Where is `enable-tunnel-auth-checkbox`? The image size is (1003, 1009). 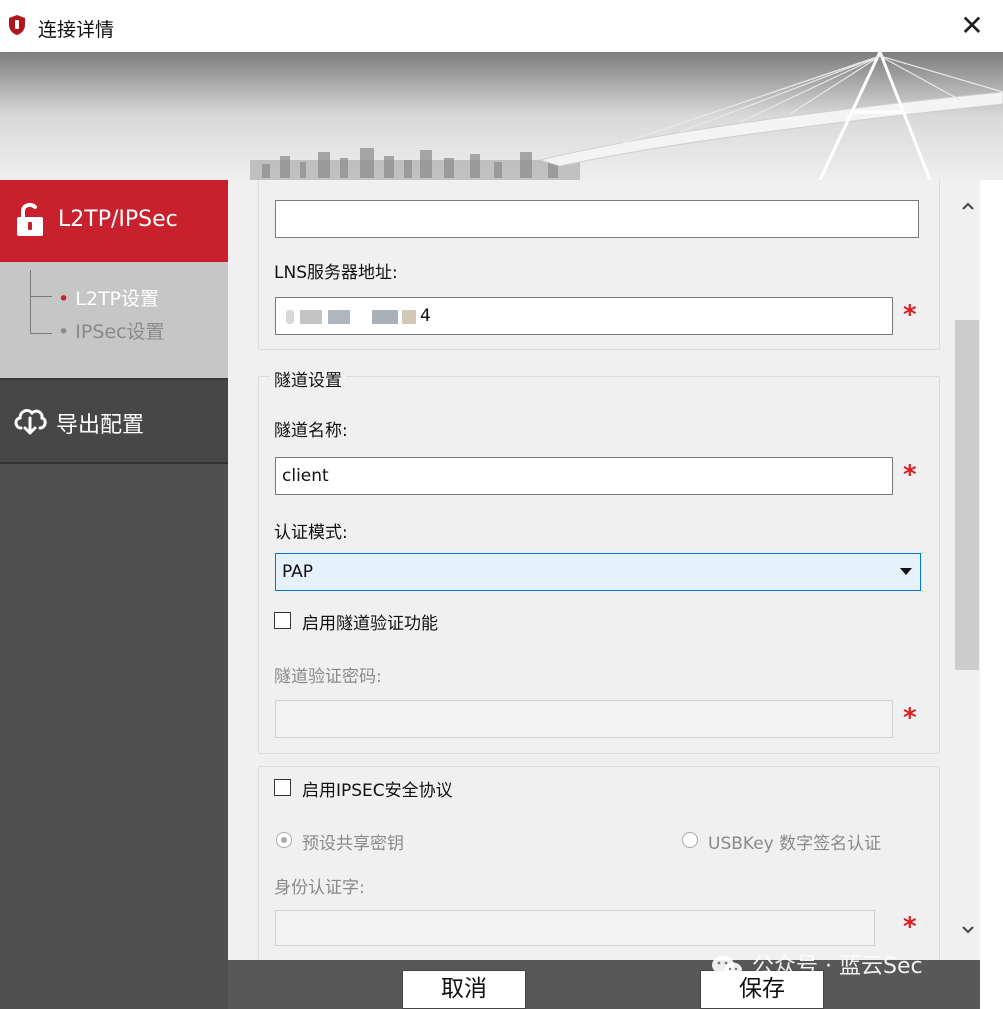
enable-tunnel-auth-checkbox is located at coordinates (282, 620).